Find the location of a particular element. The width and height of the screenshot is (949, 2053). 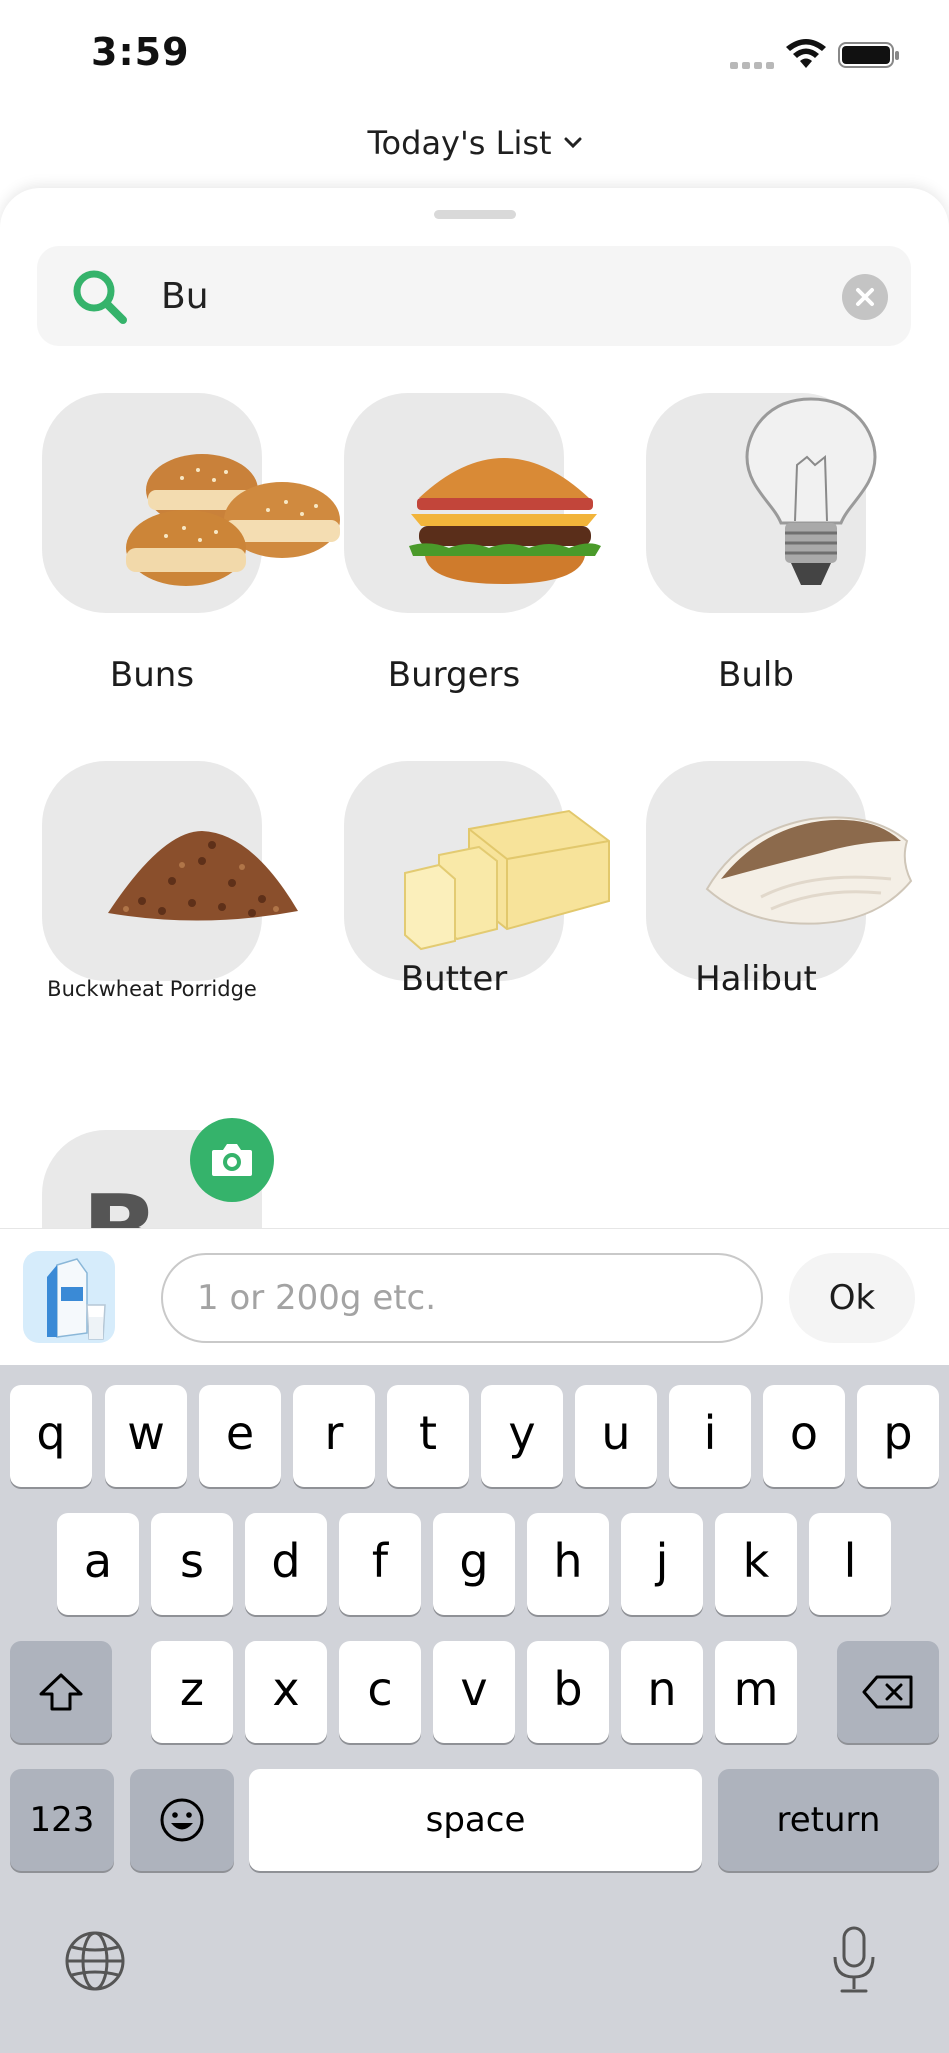

key-e: e is located at coordinates (240, 1436).